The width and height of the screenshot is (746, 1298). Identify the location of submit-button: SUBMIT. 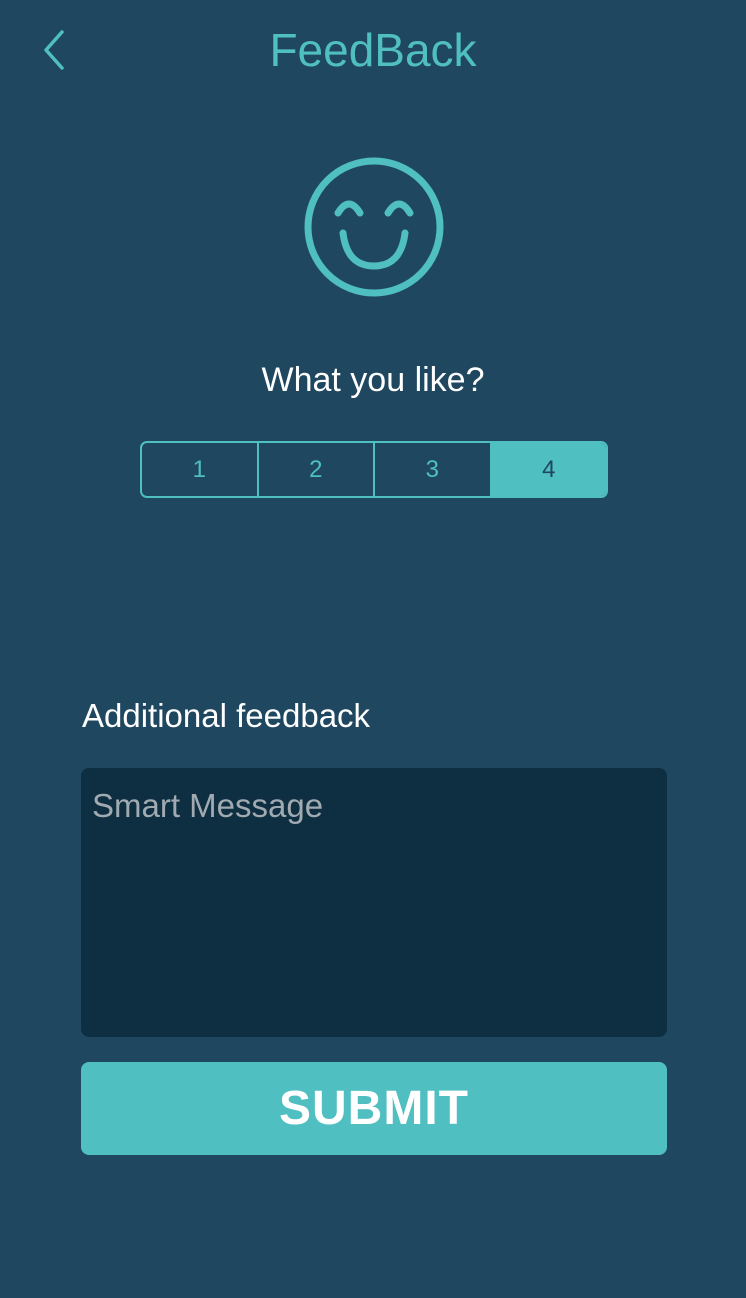
(374, 1108).